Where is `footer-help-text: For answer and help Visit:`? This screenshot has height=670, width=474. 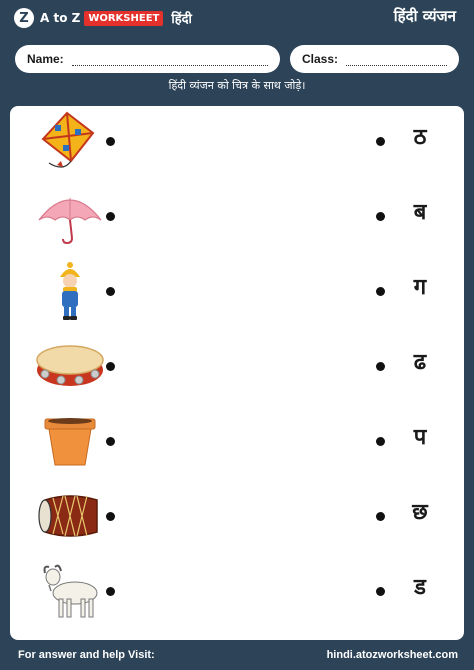 footer-help-text: For answer and help Visit: is located at coordinates (86, 655).